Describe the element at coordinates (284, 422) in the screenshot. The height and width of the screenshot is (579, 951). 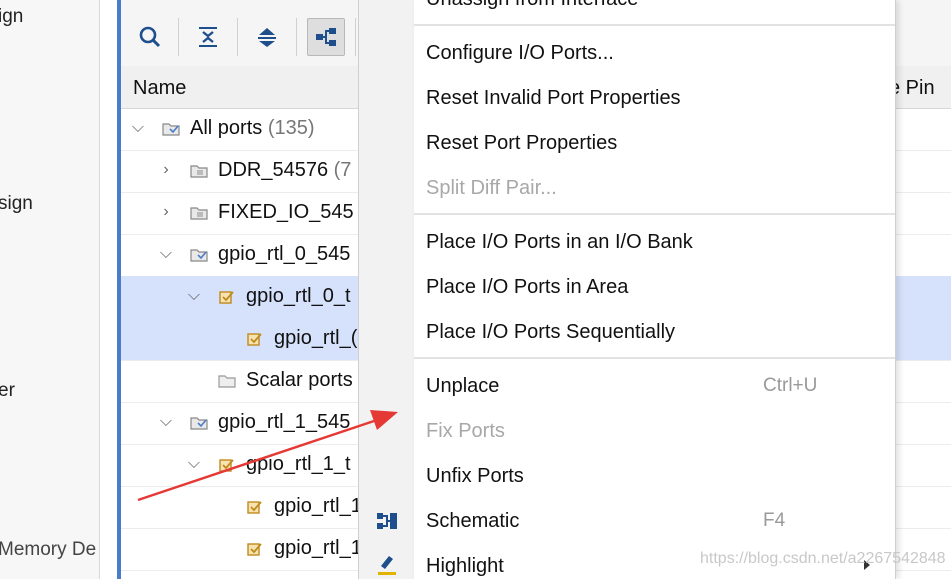
I see `tree-row-label: gpio_rtl_1_545` at that location.